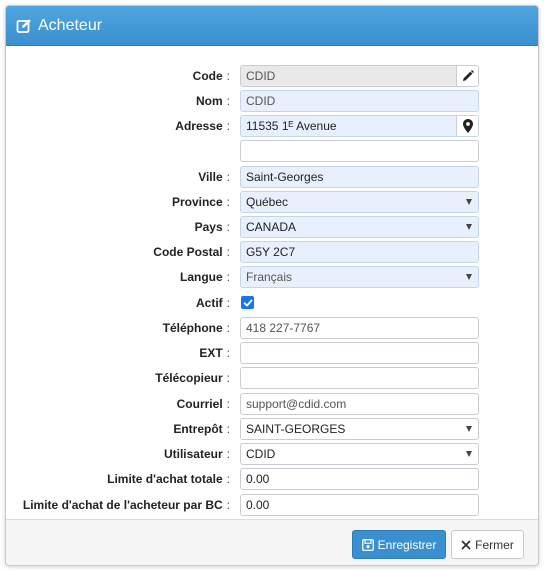  I want to click on dialog-header: Acheteur, so click(272, 26).